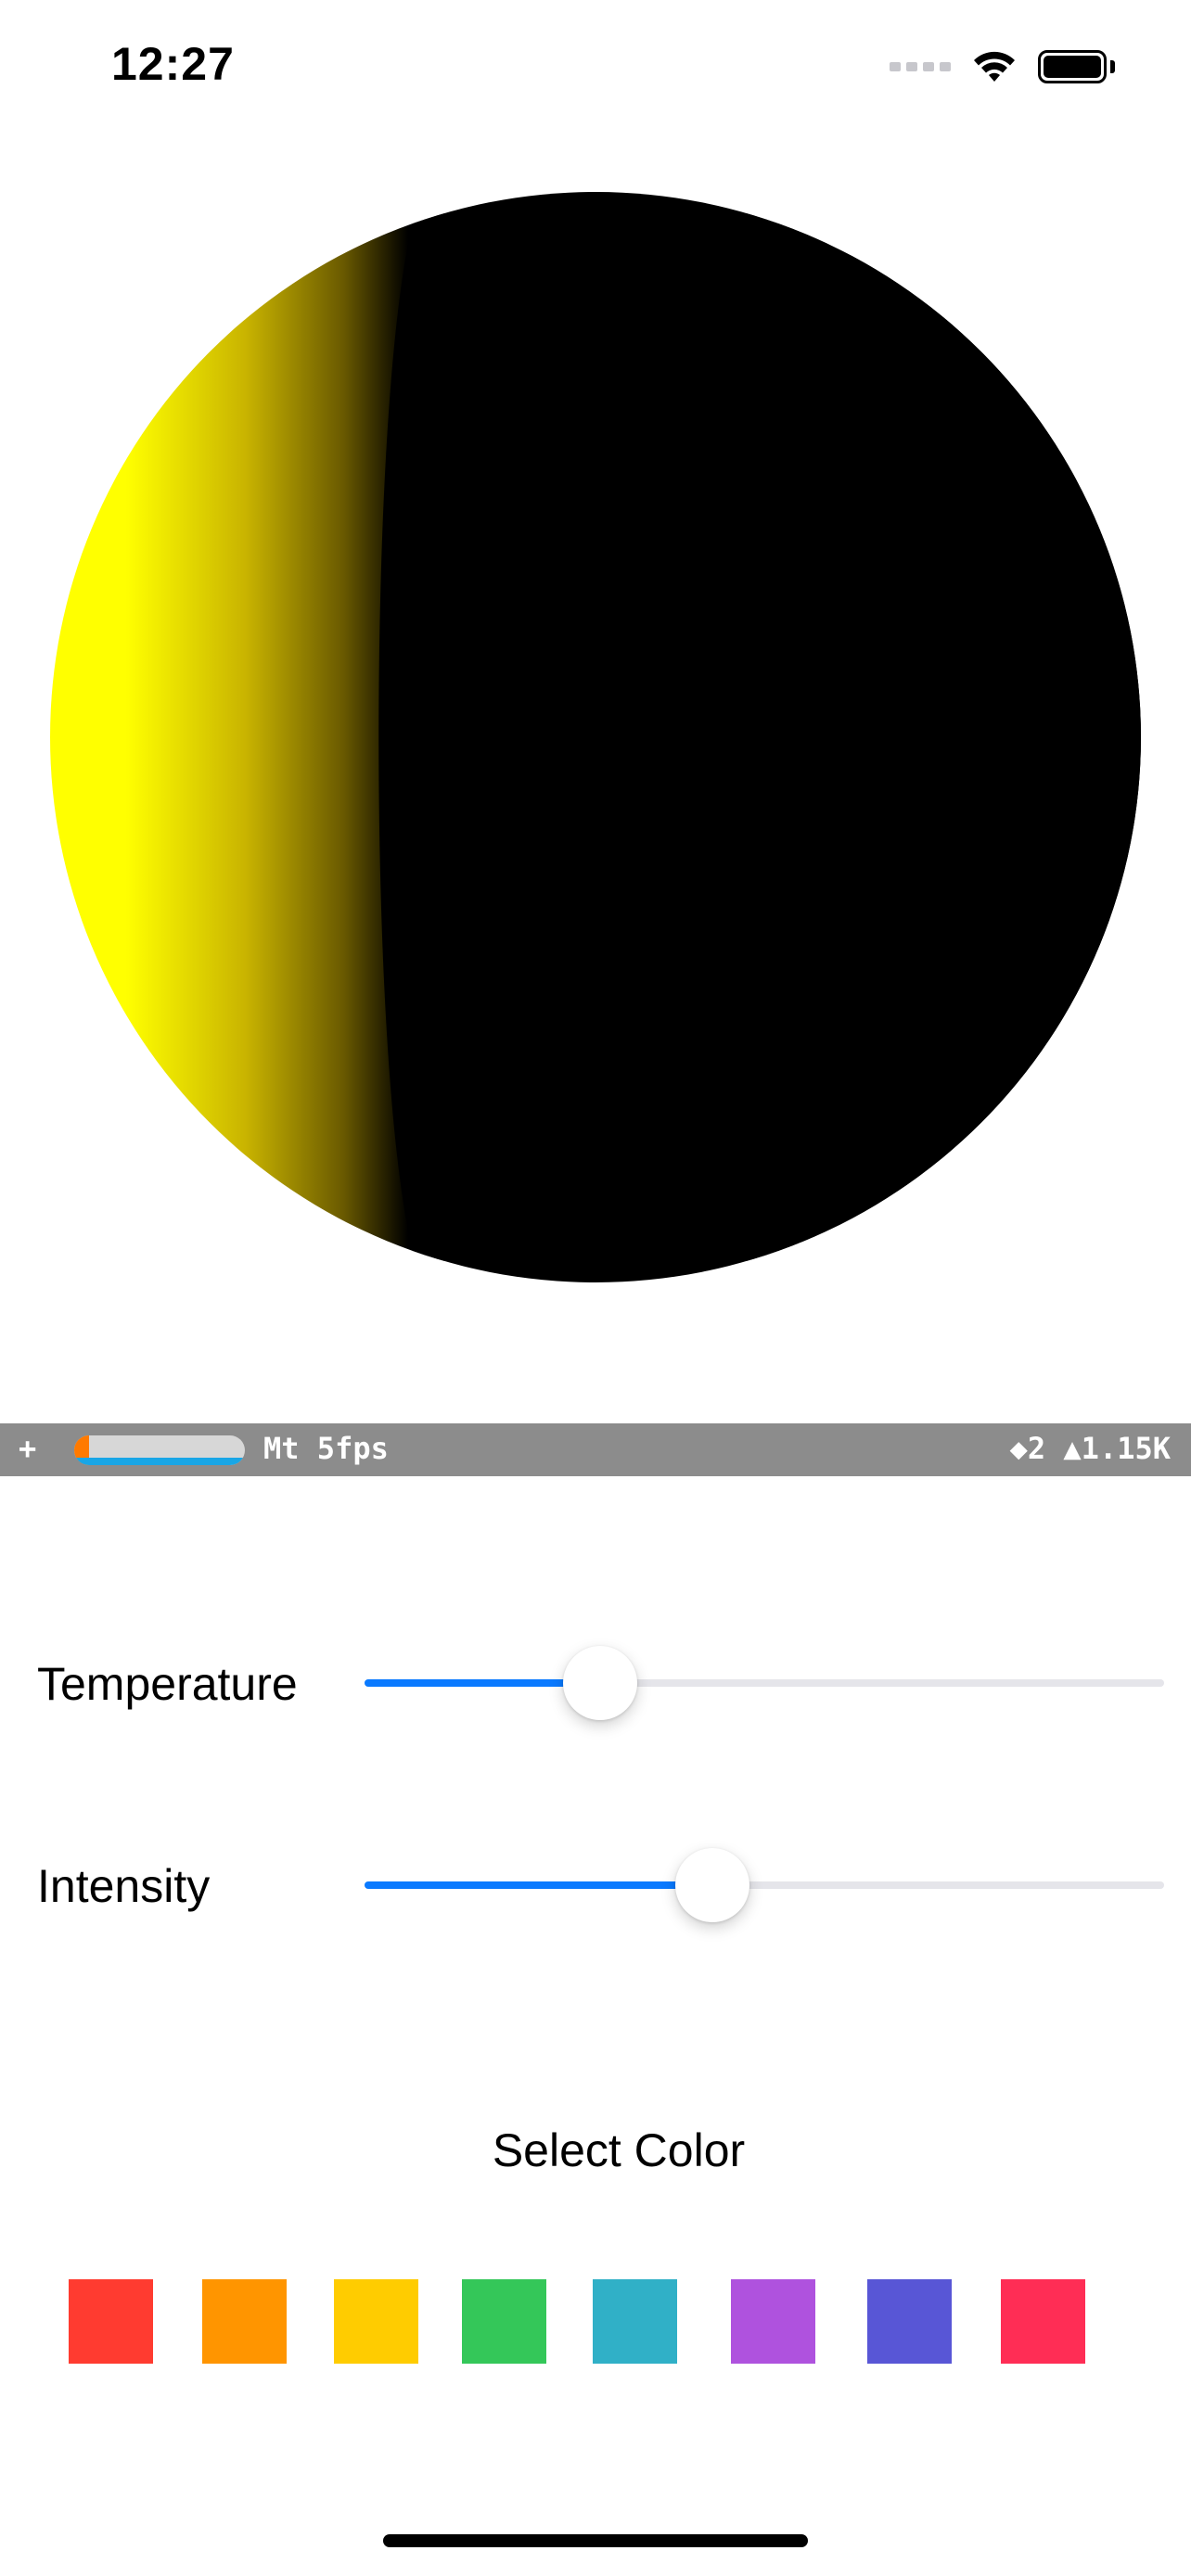 The image size is (1191, 2576). What do you see at coordinates (595, 69) in the screenshot?
I see `status-bar: 12:27` at bounding box center [595, 69].